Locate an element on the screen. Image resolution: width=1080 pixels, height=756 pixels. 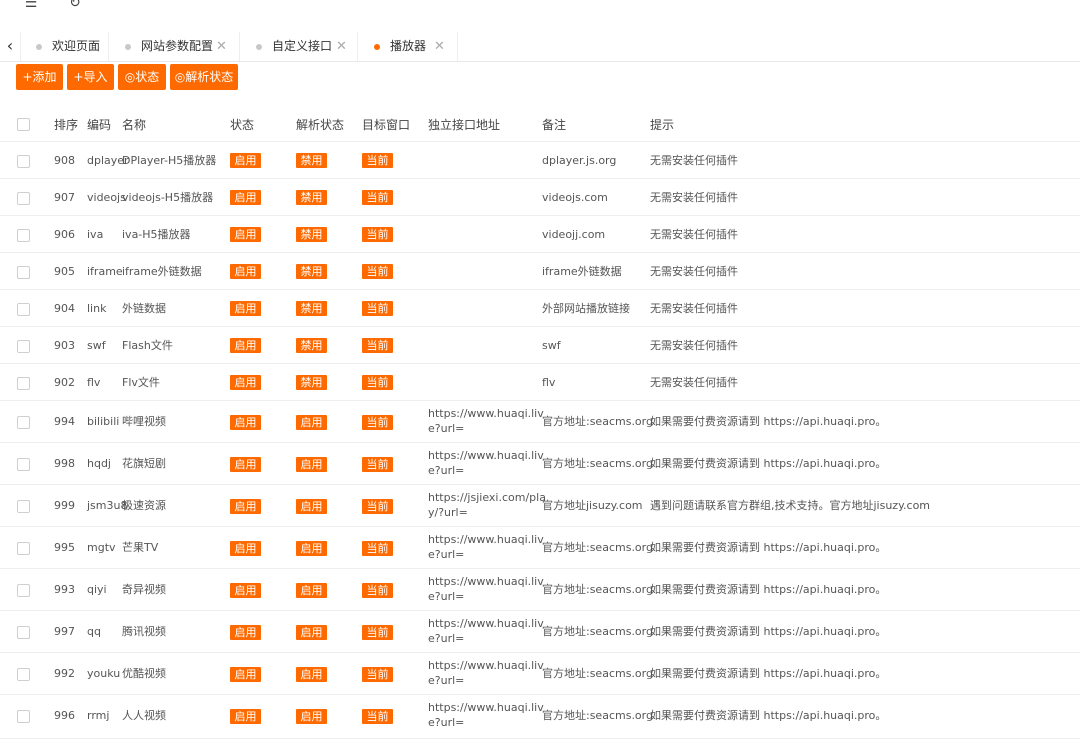
tab-custom-api: 自定义接口 ✕ is located at coordinates (299, 46).